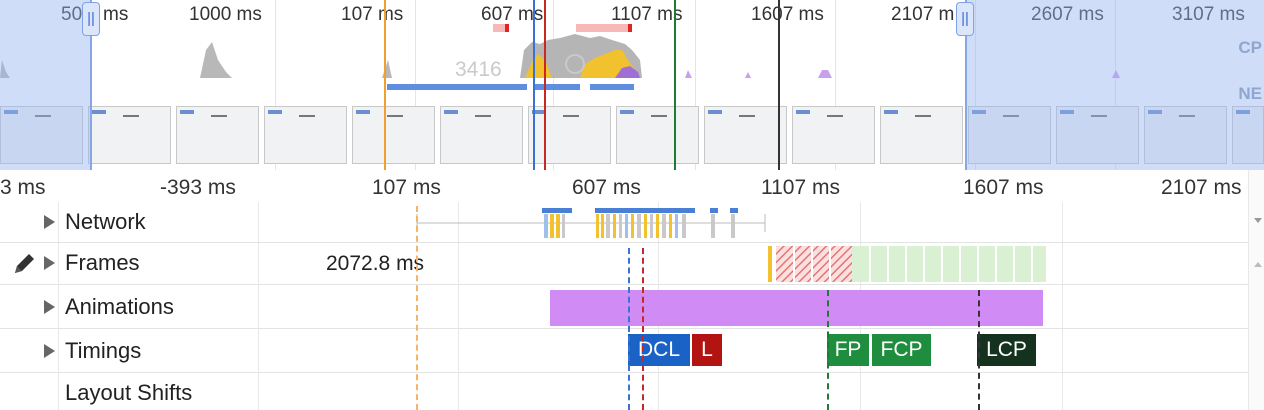  Describe the element at coordinates (624, 351) in the screenshot. I see `track-timings: Timings DCL L FP FCP LCP` at that location.